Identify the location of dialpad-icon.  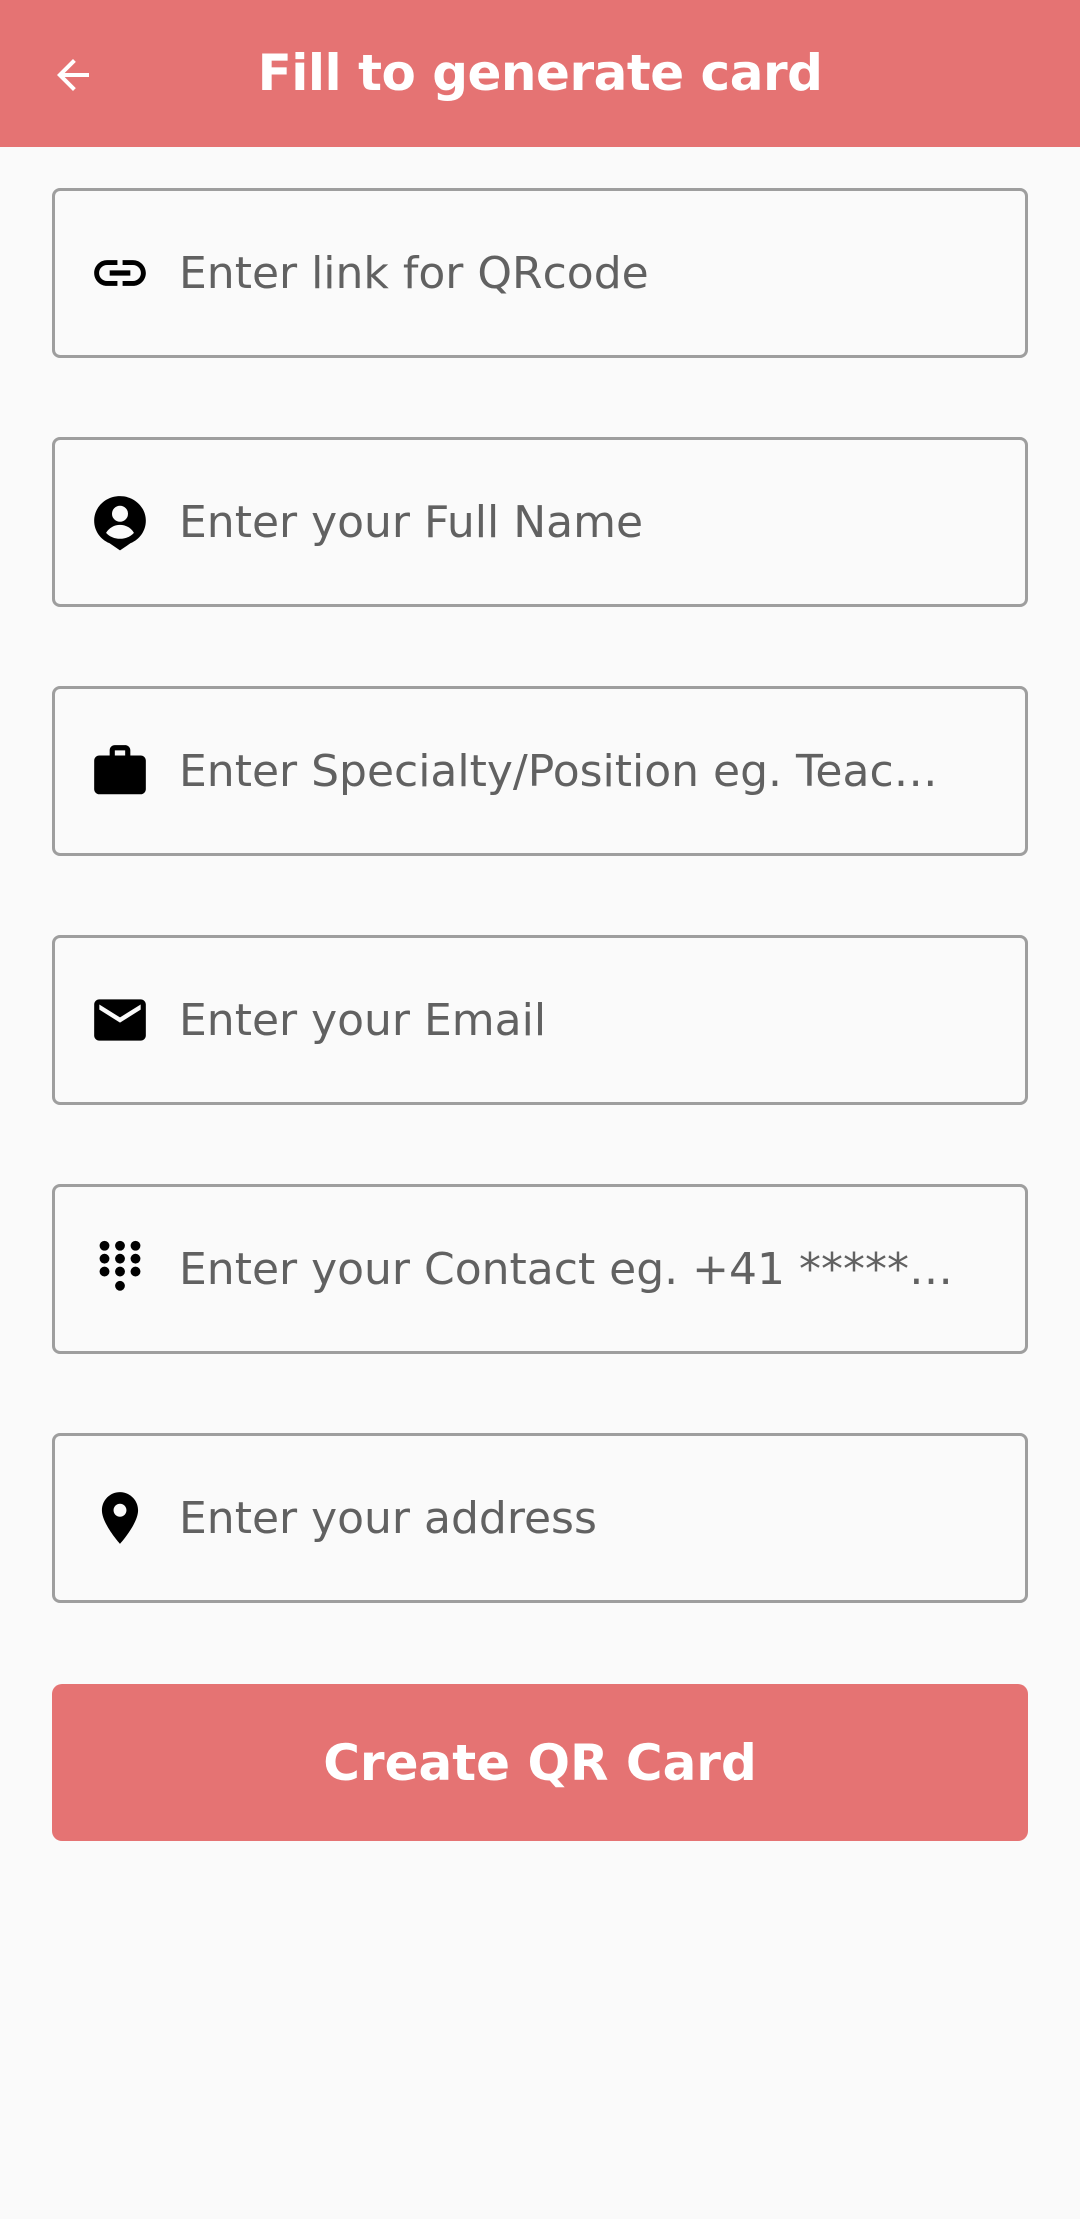
(120, 1269).